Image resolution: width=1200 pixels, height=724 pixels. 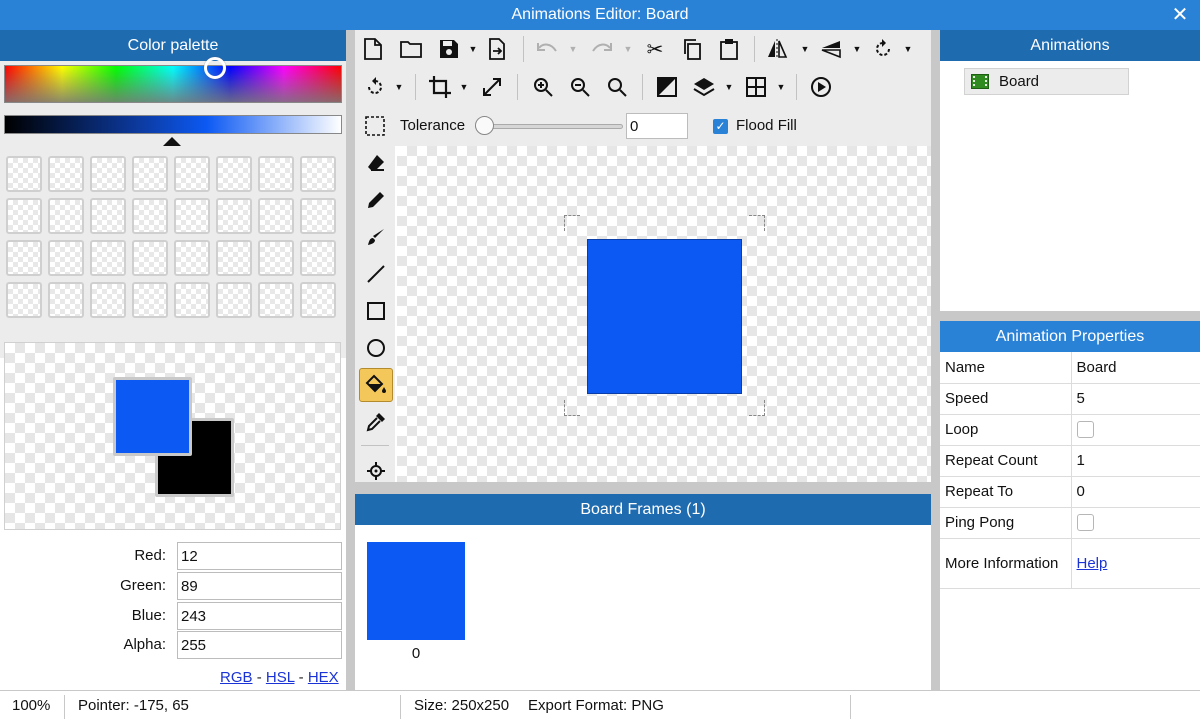 I want to click on cut-icon: ✂, so click(x=655, y=49).